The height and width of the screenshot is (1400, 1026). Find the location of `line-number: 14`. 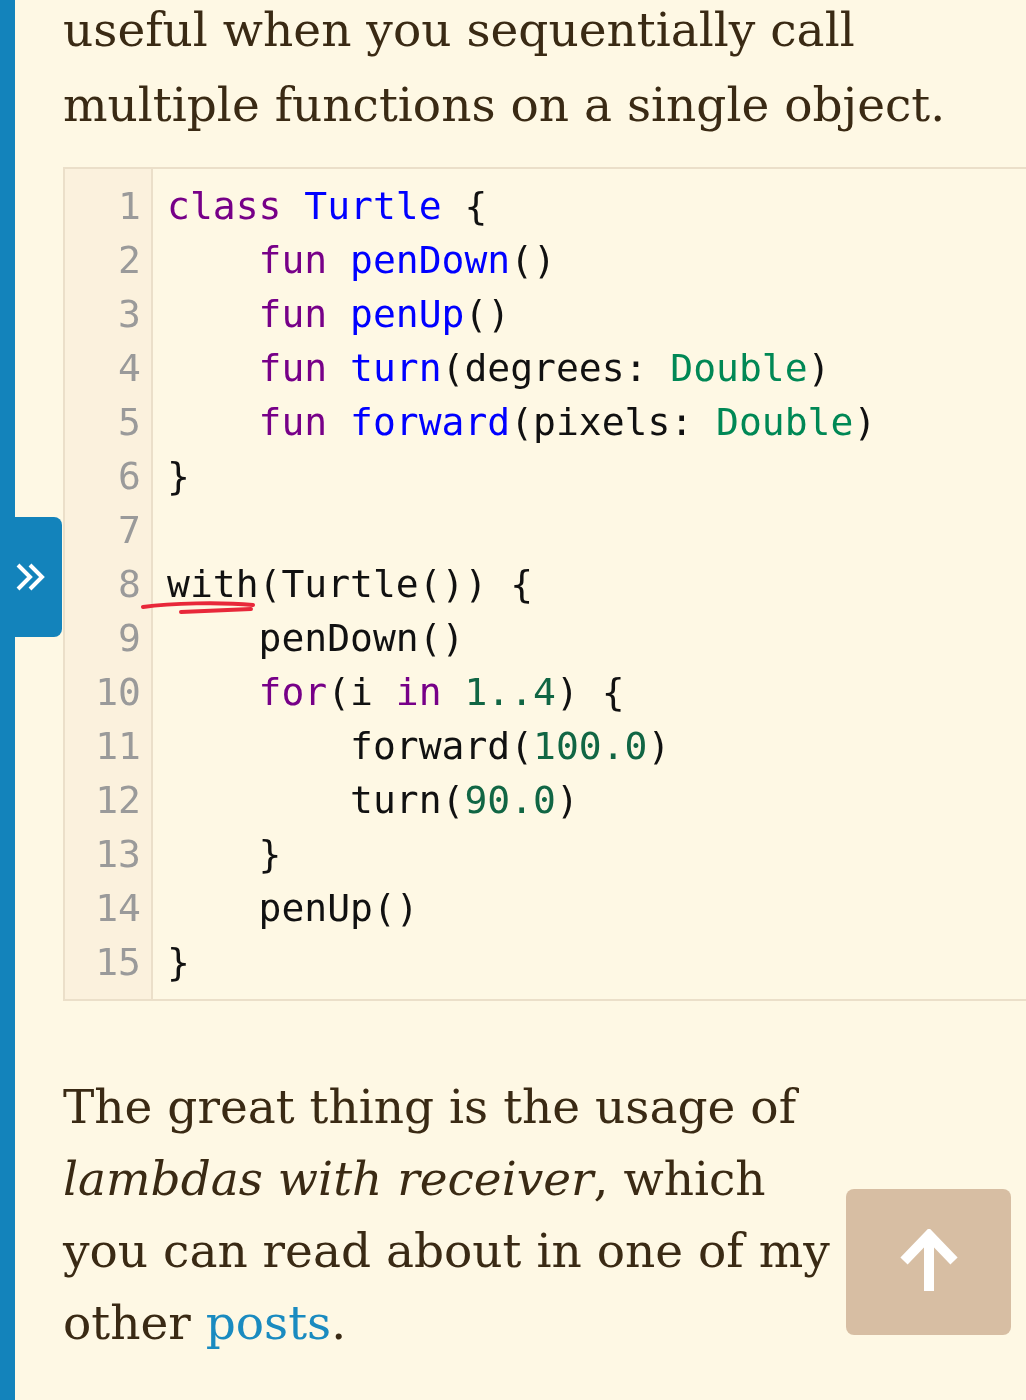

line-number: 14 is located at coordinates (117, 908).